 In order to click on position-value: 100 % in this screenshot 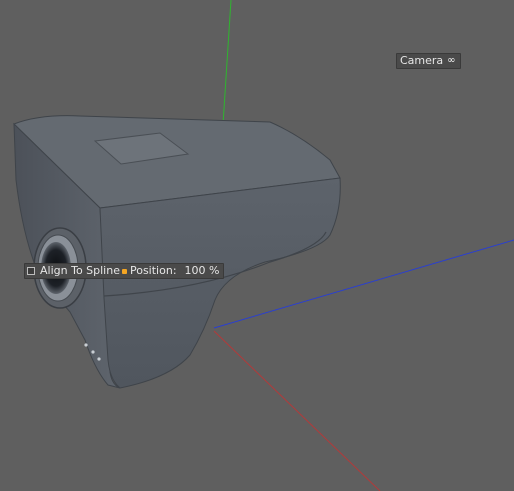, I will do `click(202, 271)`.